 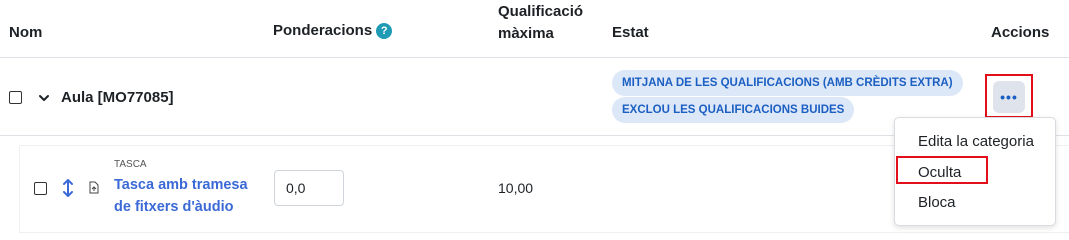 What do you see at coordinates (189, 207) in the screenshot?
I see `item-name-link-line2: de fitxers d'àudio` at bounding box center [189, 207].